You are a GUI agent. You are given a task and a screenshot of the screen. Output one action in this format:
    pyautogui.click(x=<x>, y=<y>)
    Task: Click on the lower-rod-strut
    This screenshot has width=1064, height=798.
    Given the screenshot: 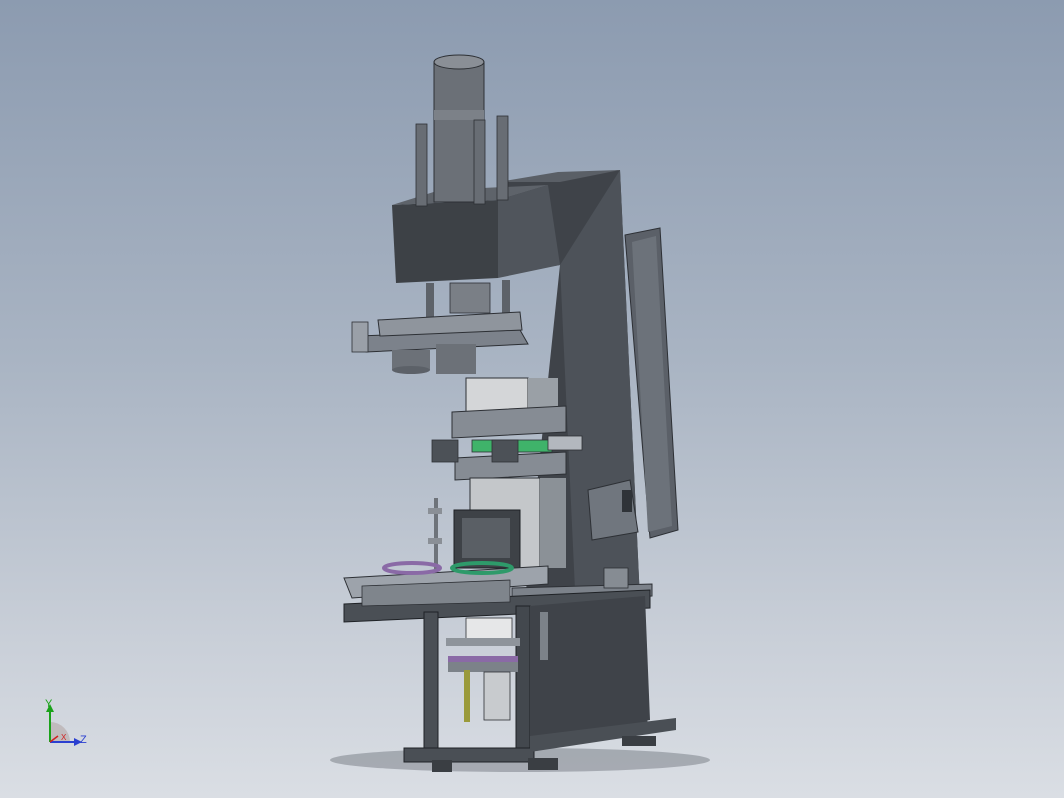 What is the action you would take?
    pyautogui.click(x=544, y=636)
    